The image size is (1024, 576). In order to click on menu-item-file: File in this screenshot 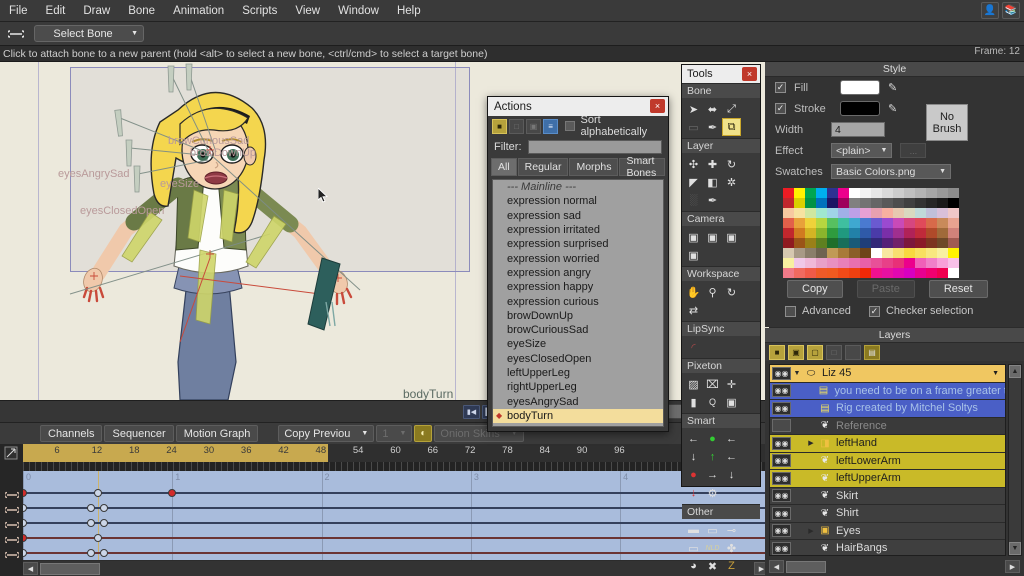, I will do `click(18, 11)`.